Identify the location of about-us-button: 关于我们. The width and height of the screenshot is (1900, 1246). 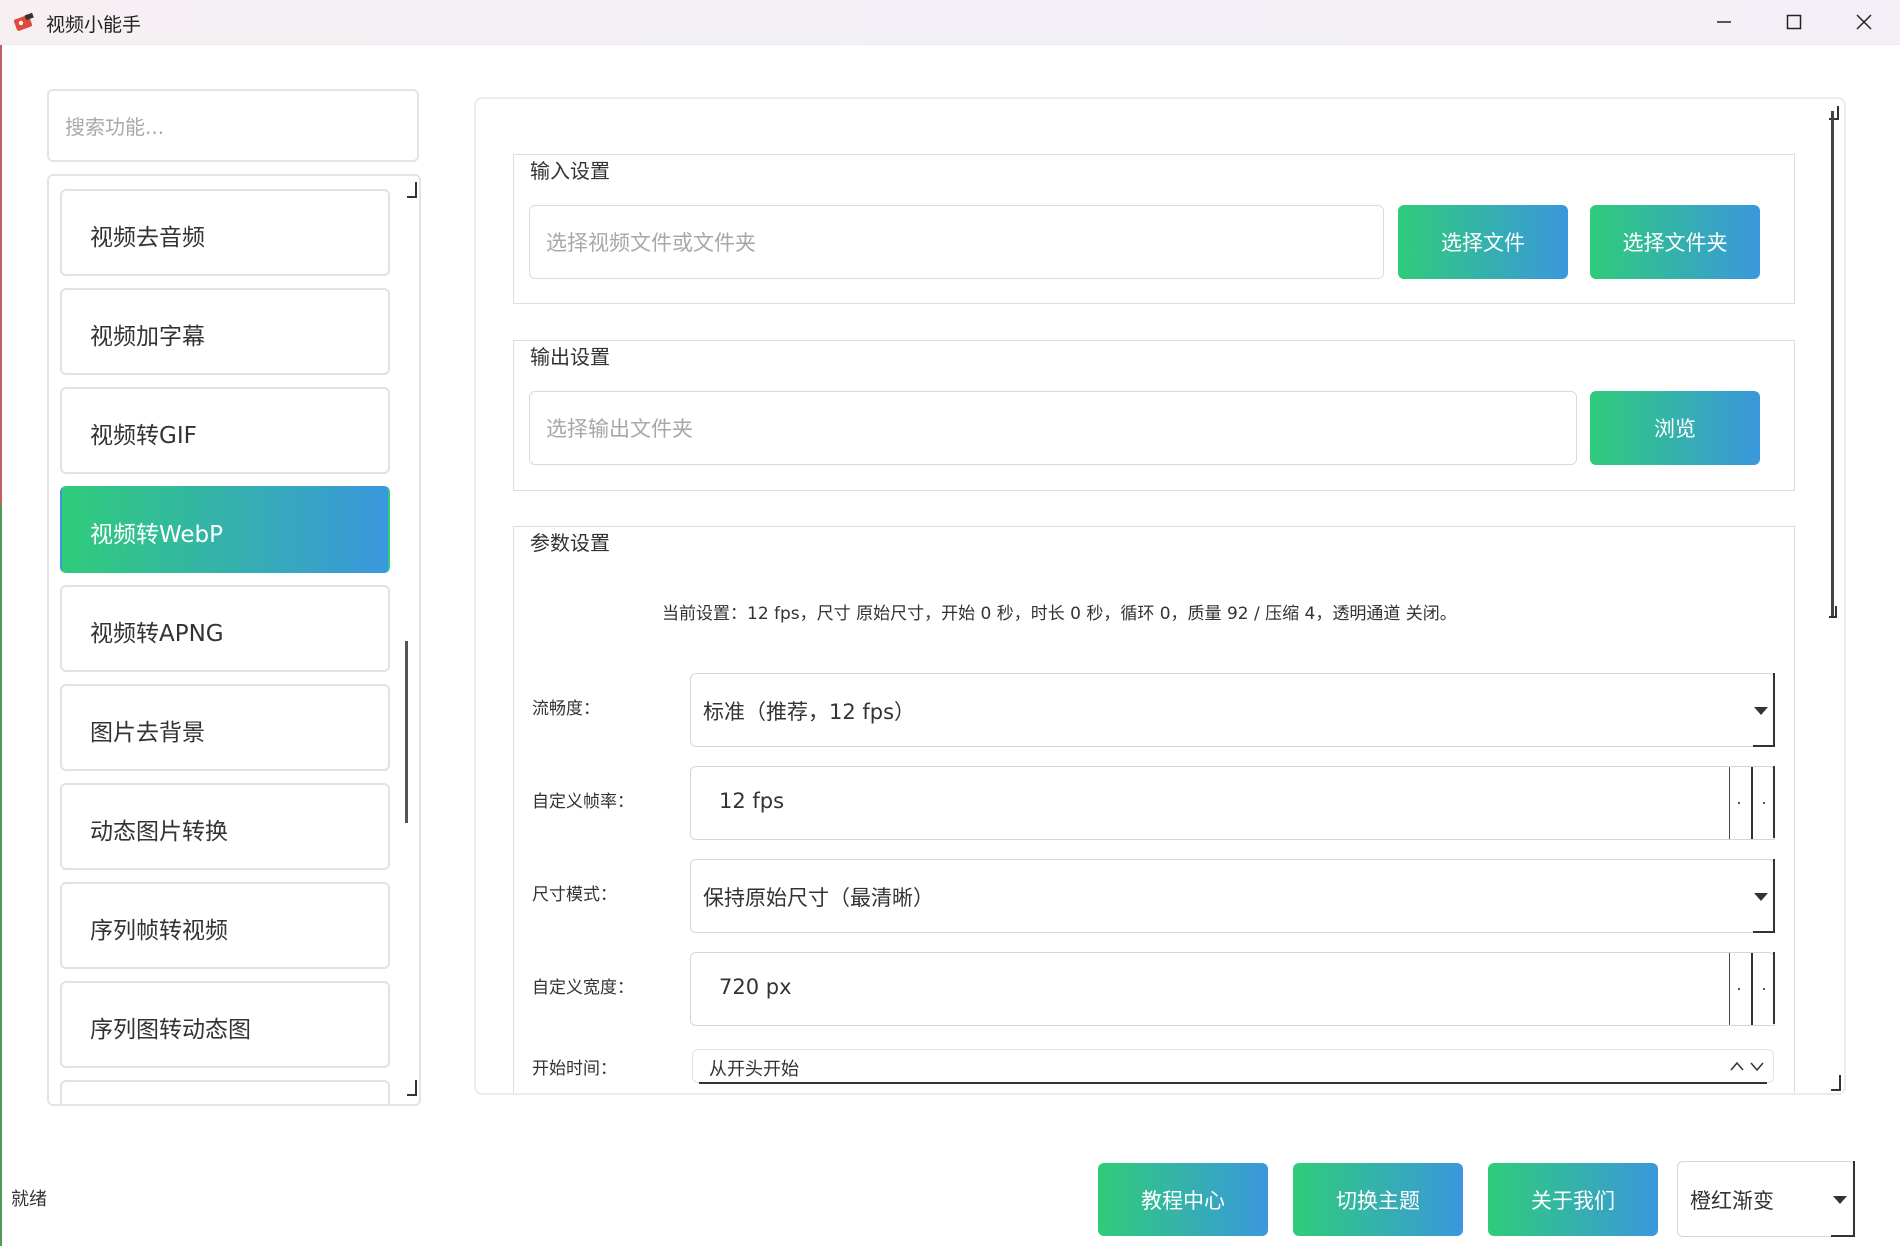
(1573, 1199).